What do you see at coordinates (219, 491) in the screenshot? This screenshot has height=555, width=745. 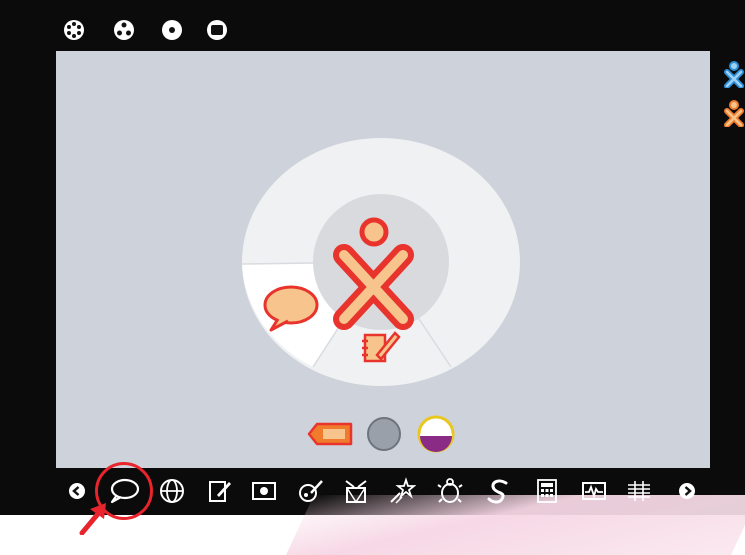 I see `write-activity-icon` at bounding box center [219, 491].